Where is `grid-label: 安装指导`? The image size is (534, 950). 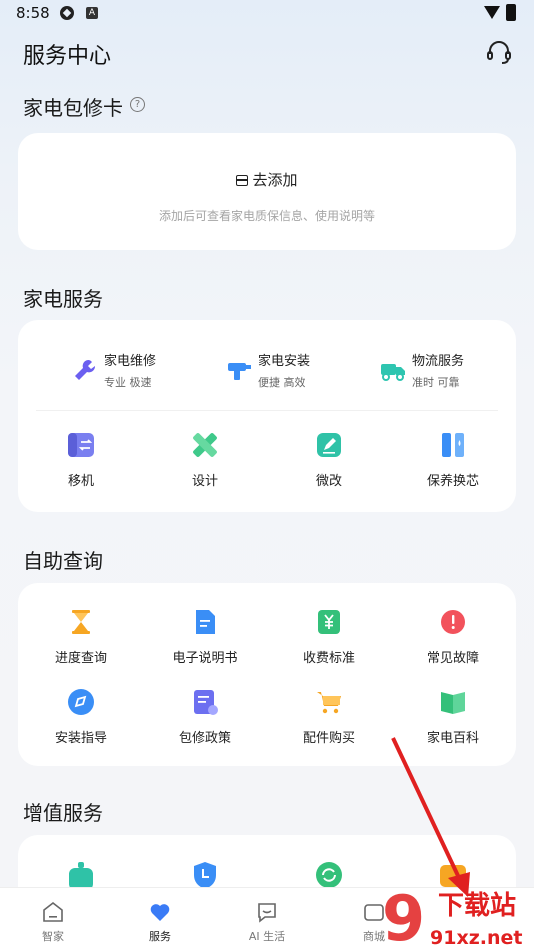
grid-label: 安装指导 is located at coordinates (80, 738).